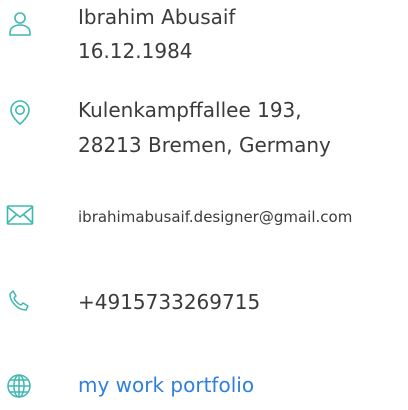 The width and height of the screenshot is (408, 410). I want to click on phone-number: +4915733269715, so click(169, 302).